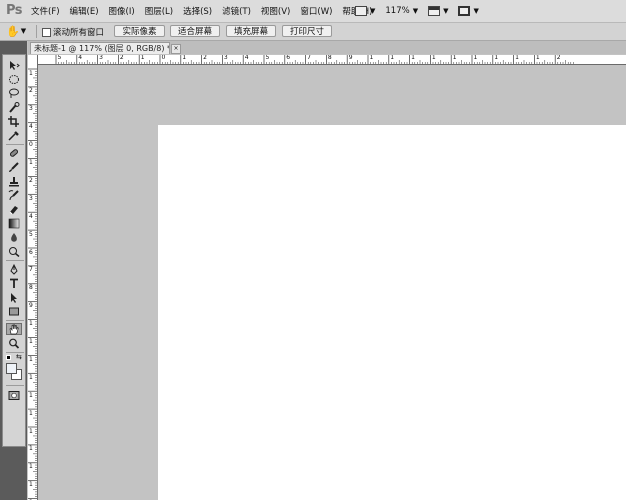  I want to click on tool-preset-picker: ✋ ▼, so click(17, 31).